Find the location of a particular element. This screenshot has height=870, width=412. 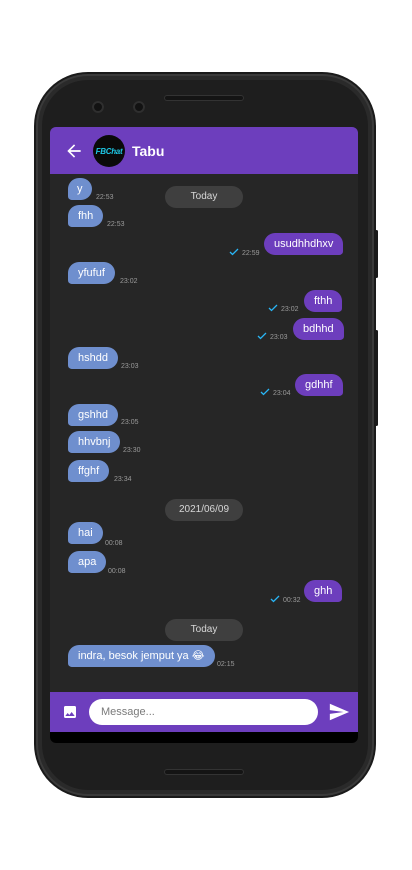

message-bubble-incoming: hshdd is located at coordinates (93, 358).